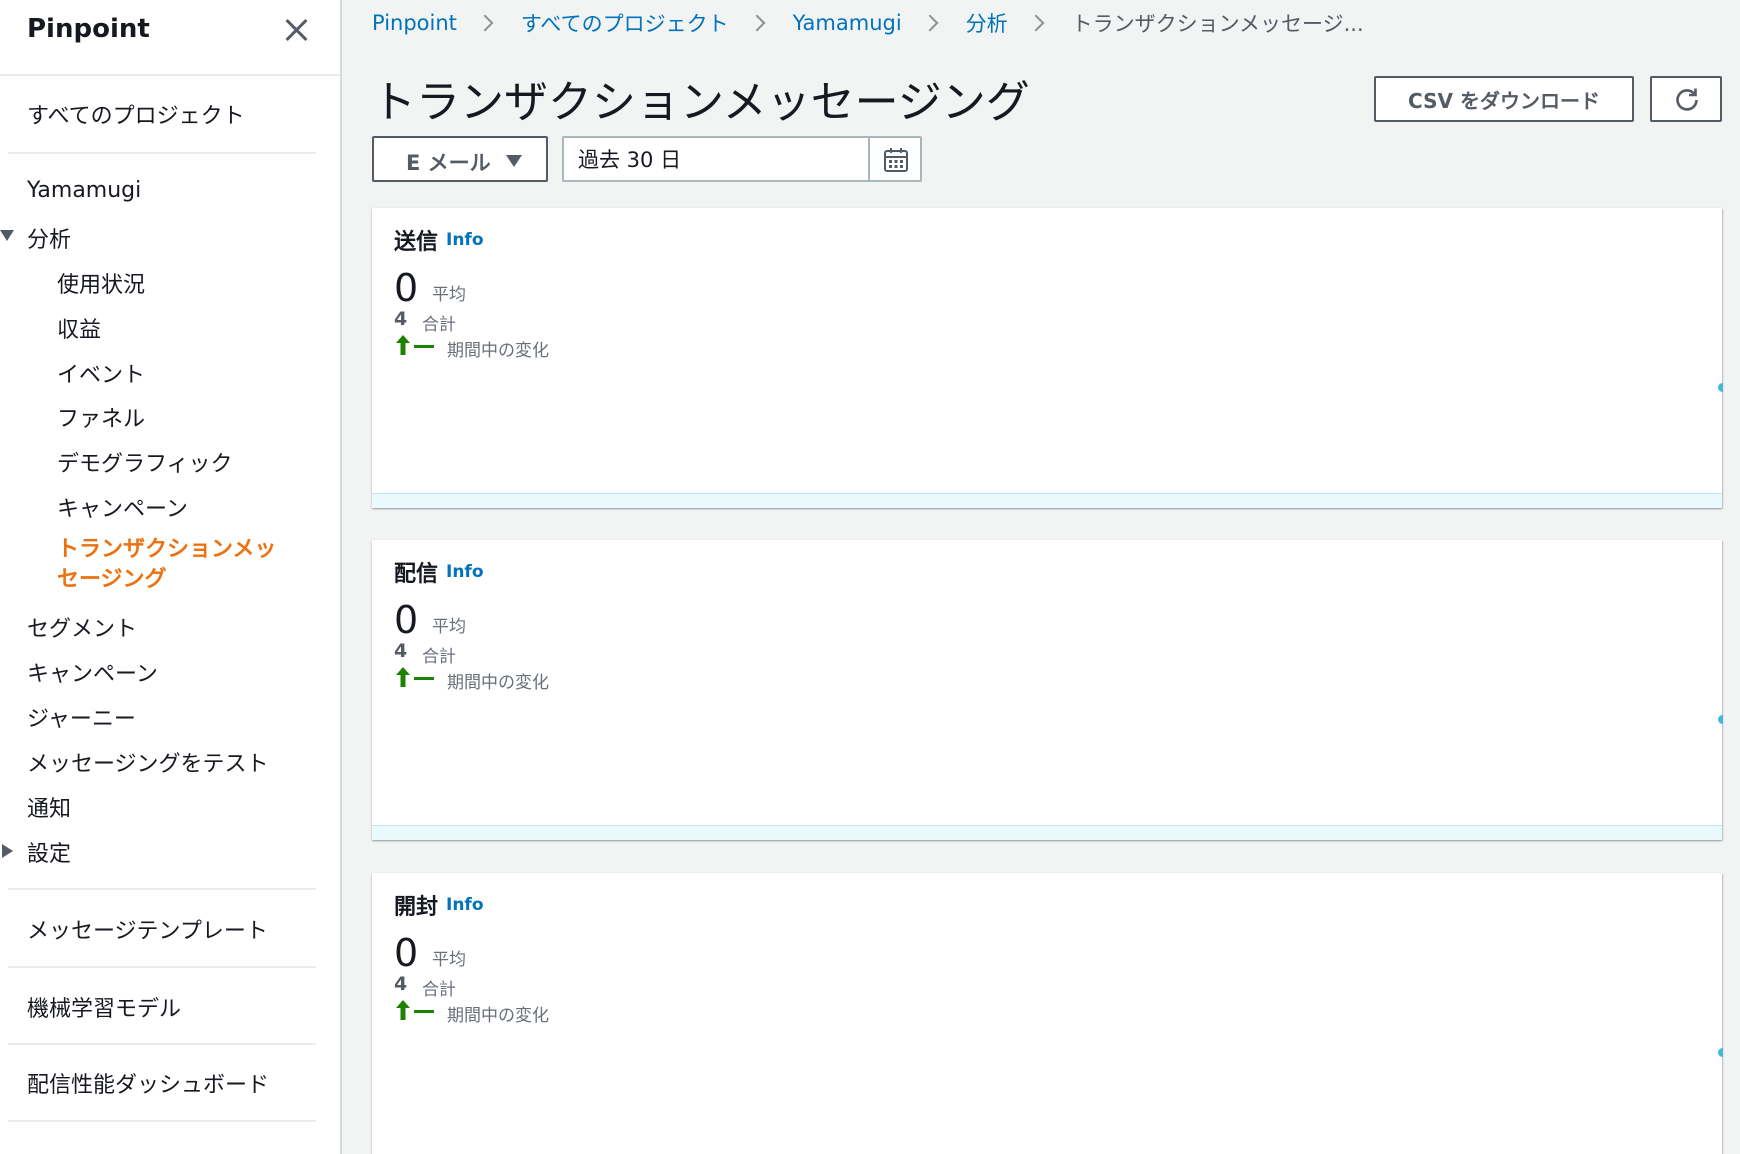  I want to click on refresh-icon, so click(1687, 99).